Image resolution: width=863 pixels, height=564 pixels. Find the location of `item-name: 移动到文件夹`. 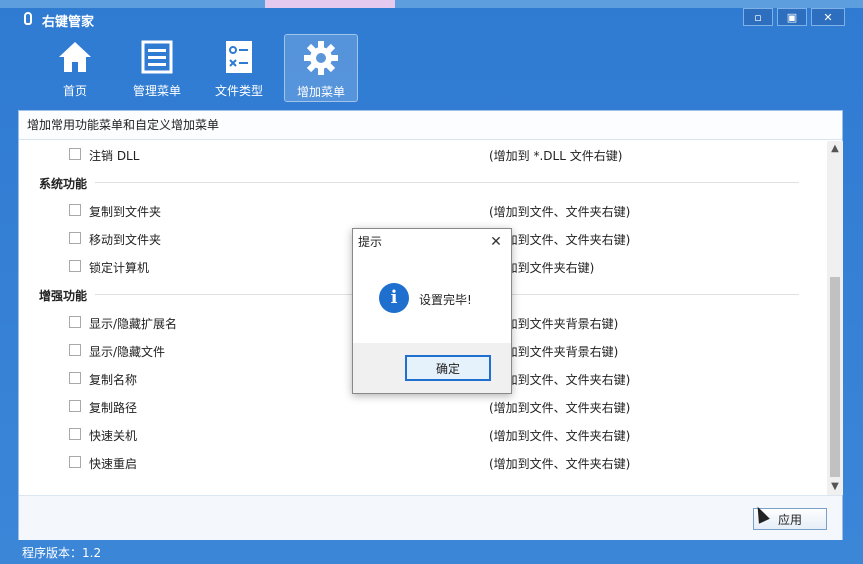

item-name: 移动到文件夹 is located at coordinates (125, 240).